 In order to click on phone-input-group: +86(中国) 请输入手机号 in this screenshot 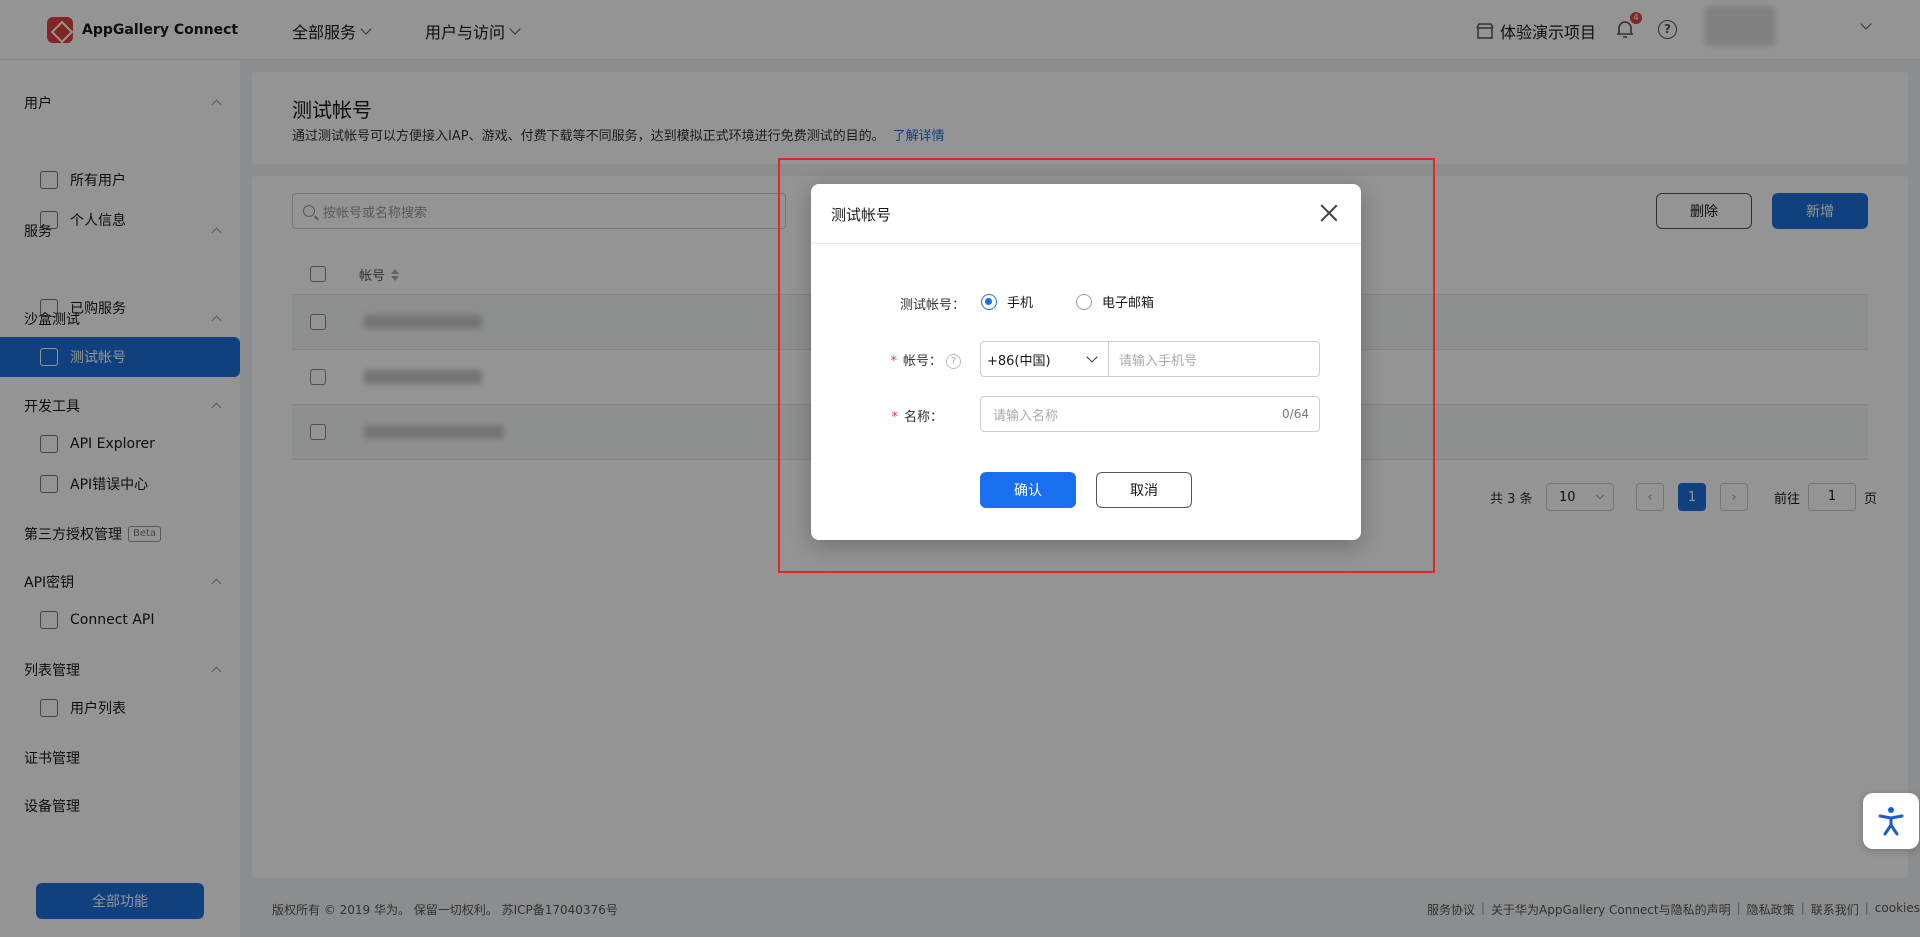, I will do `click(1150, 359)`.